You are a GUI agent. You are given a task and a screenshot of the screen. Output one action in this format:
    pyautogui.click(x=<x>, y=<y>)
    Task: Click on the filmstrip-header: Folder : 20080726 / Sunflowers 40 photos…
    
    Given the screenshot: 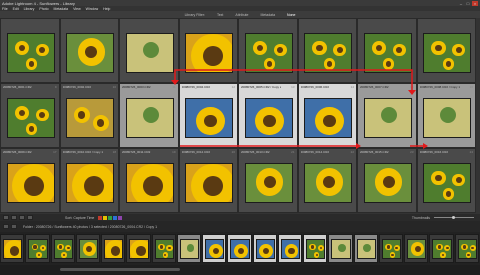 What is the action you would take?
    pyautogui.click(x=240, y=226)
    